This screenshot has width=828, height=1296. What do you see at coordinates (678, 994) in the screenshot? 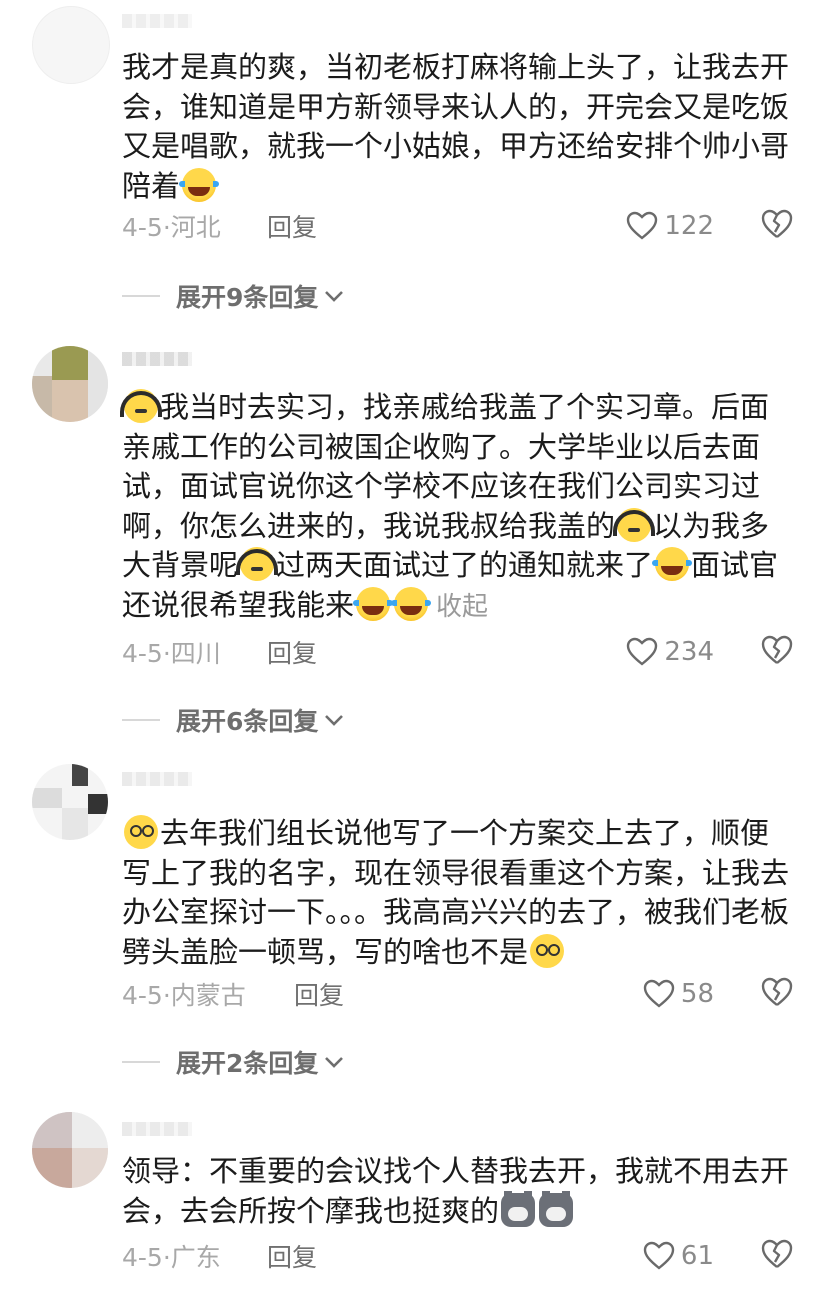
I see `like-button: 58` at bounding box center [678, 994].